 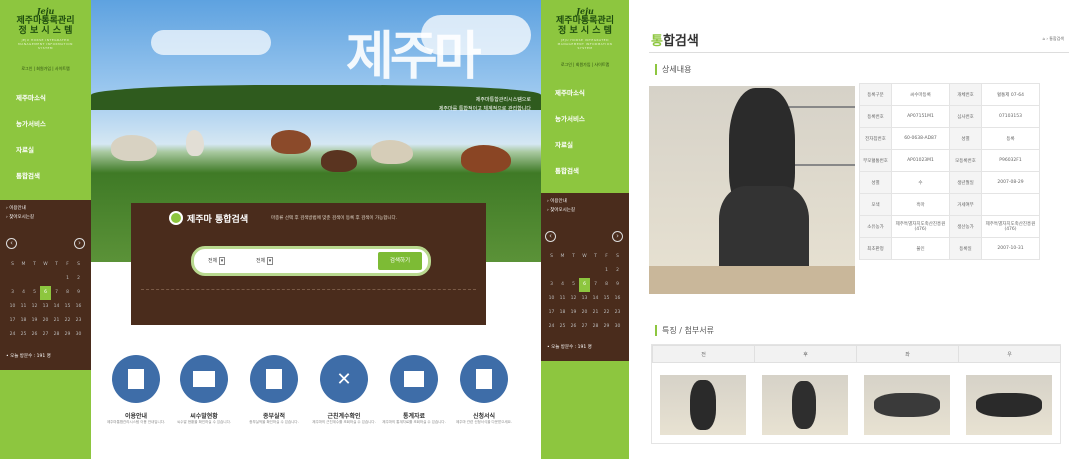 I want to click on search-type-select: 전체 ▾, so click(x=265, y=261).